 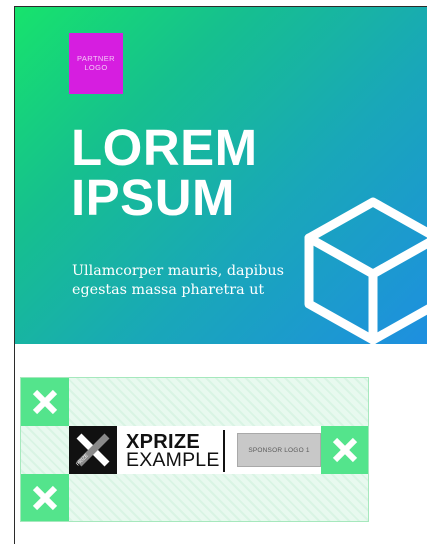 I want to click on xprize-logo-mark: PRIZE, so click(x=93, y=450).